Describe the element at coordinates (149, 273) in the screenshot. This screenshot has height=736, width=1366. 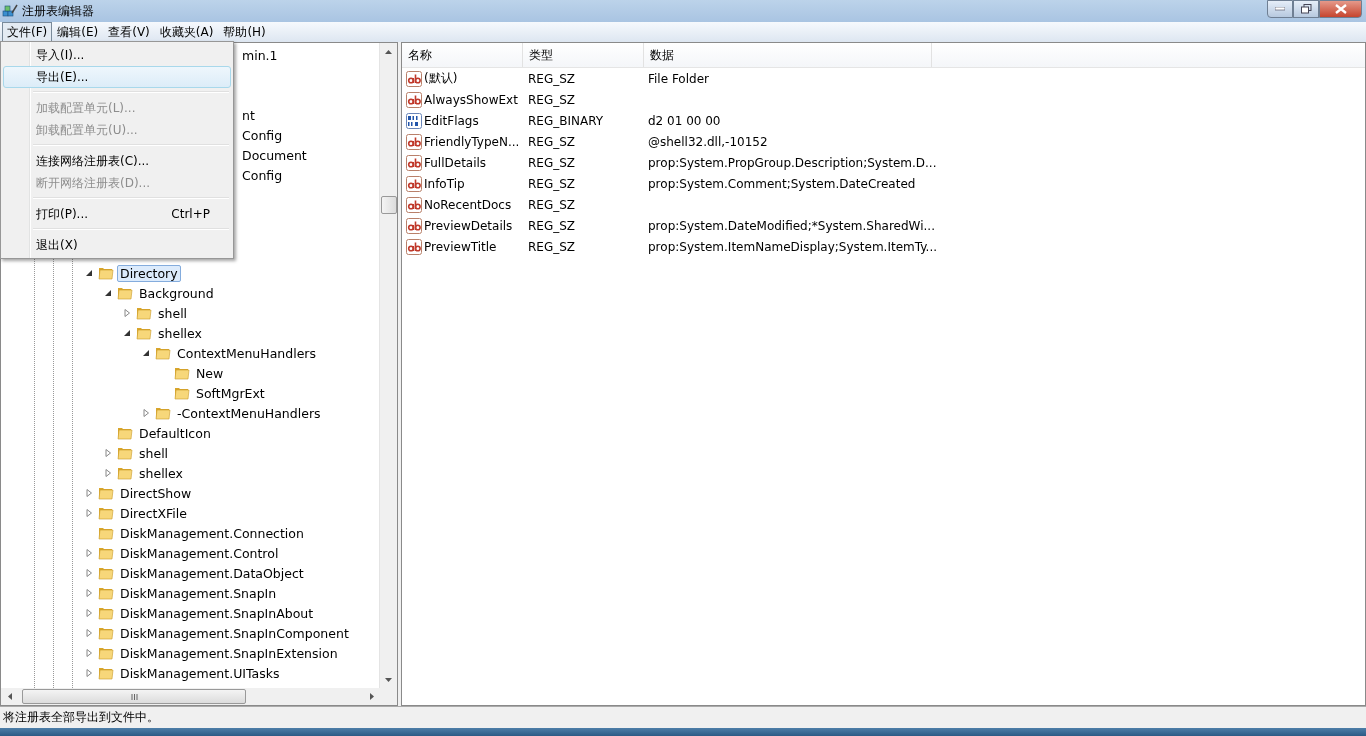
I see `tree-item: Directory` at that location.